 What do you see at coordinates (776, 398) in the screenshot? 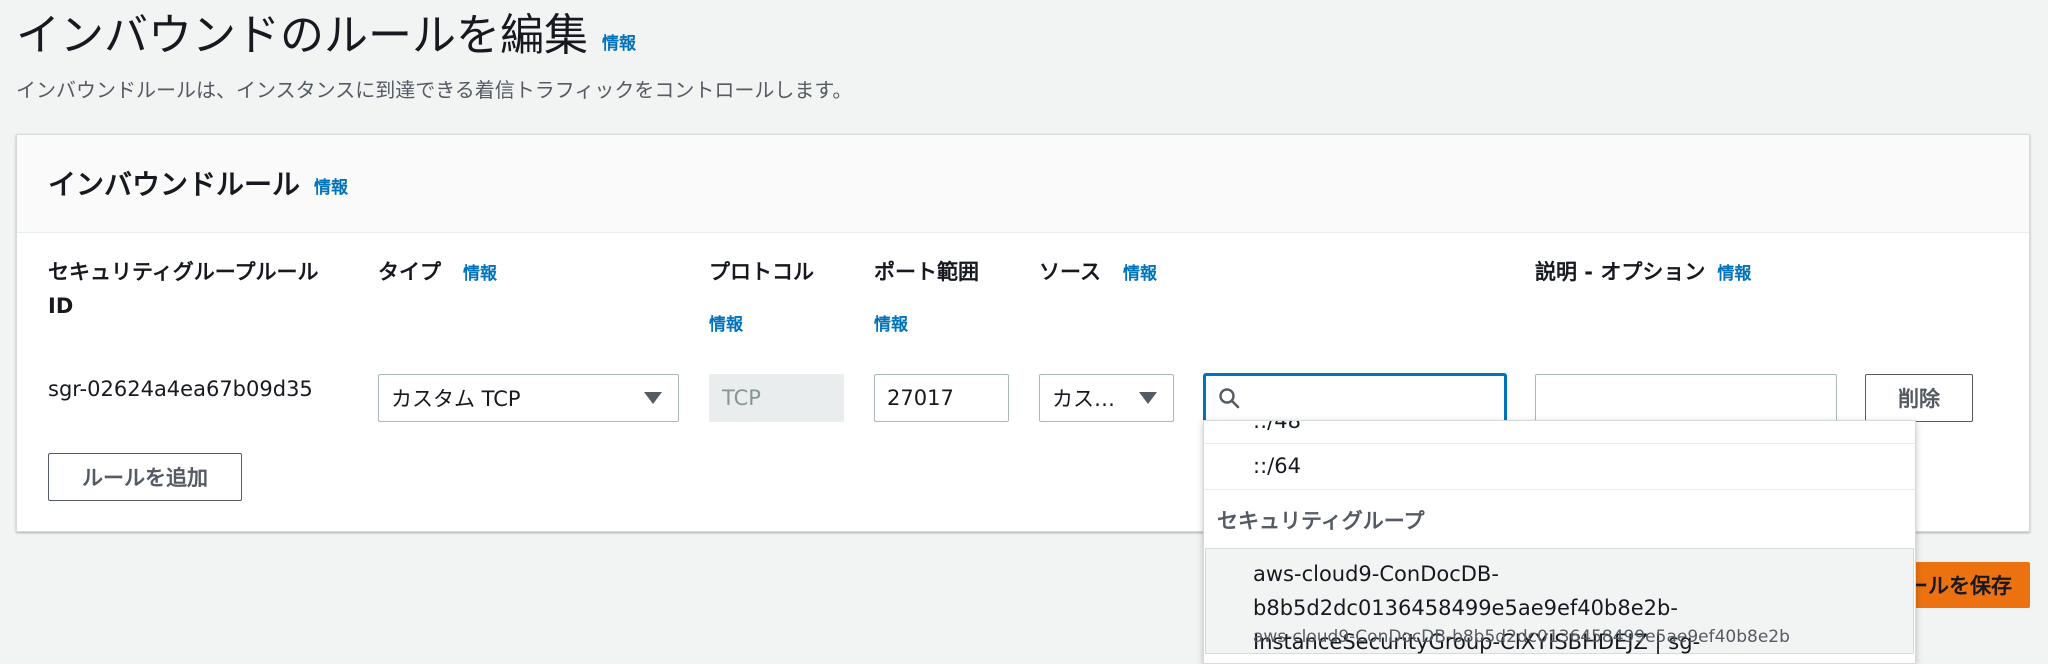
I see `protocol-field: TCP` at bounding box center [776, 398].